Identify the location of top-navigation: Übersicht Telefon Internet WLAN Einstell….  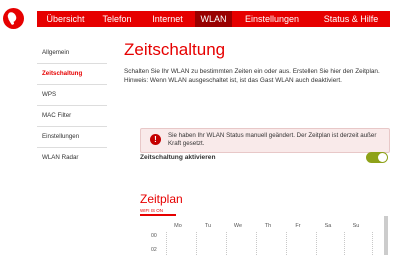
(213, 19).